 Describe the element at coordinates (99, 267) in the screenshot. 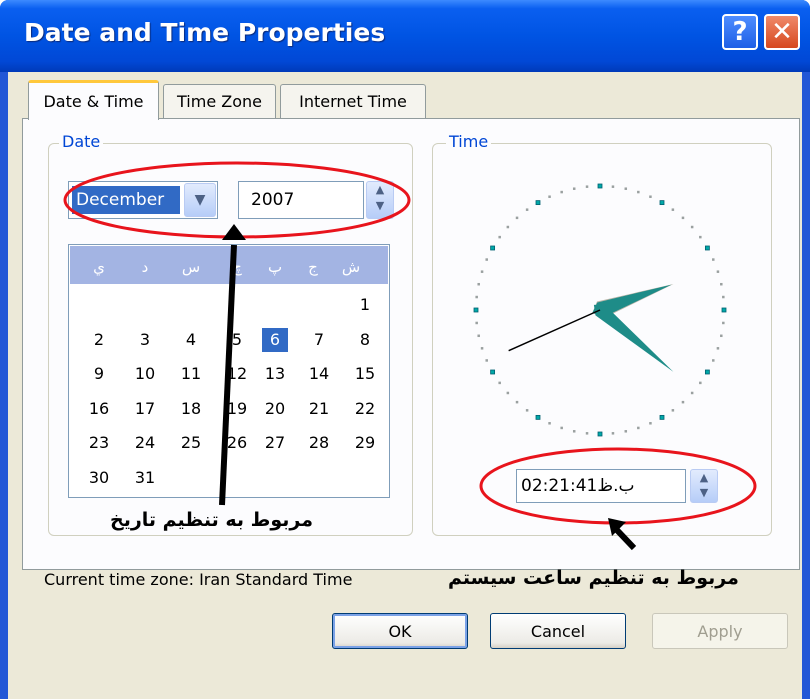

I see `weekday-label: ي` at that location.